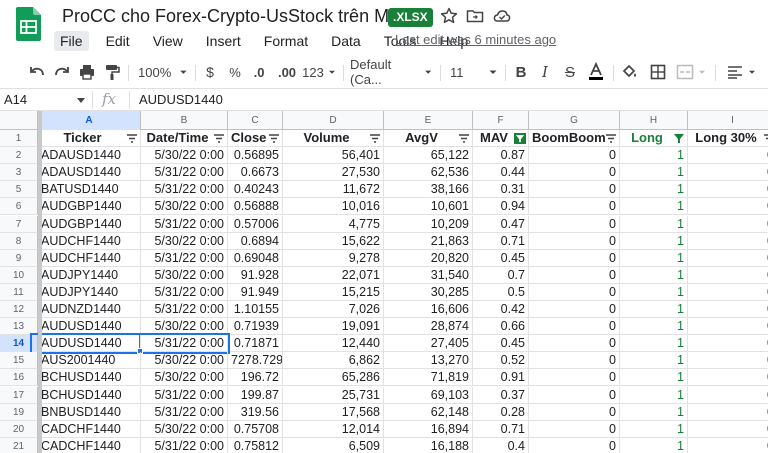  Describe the element at coordinates (19, 310) in the screenshot. I see `row-header-12: 12` at that location.